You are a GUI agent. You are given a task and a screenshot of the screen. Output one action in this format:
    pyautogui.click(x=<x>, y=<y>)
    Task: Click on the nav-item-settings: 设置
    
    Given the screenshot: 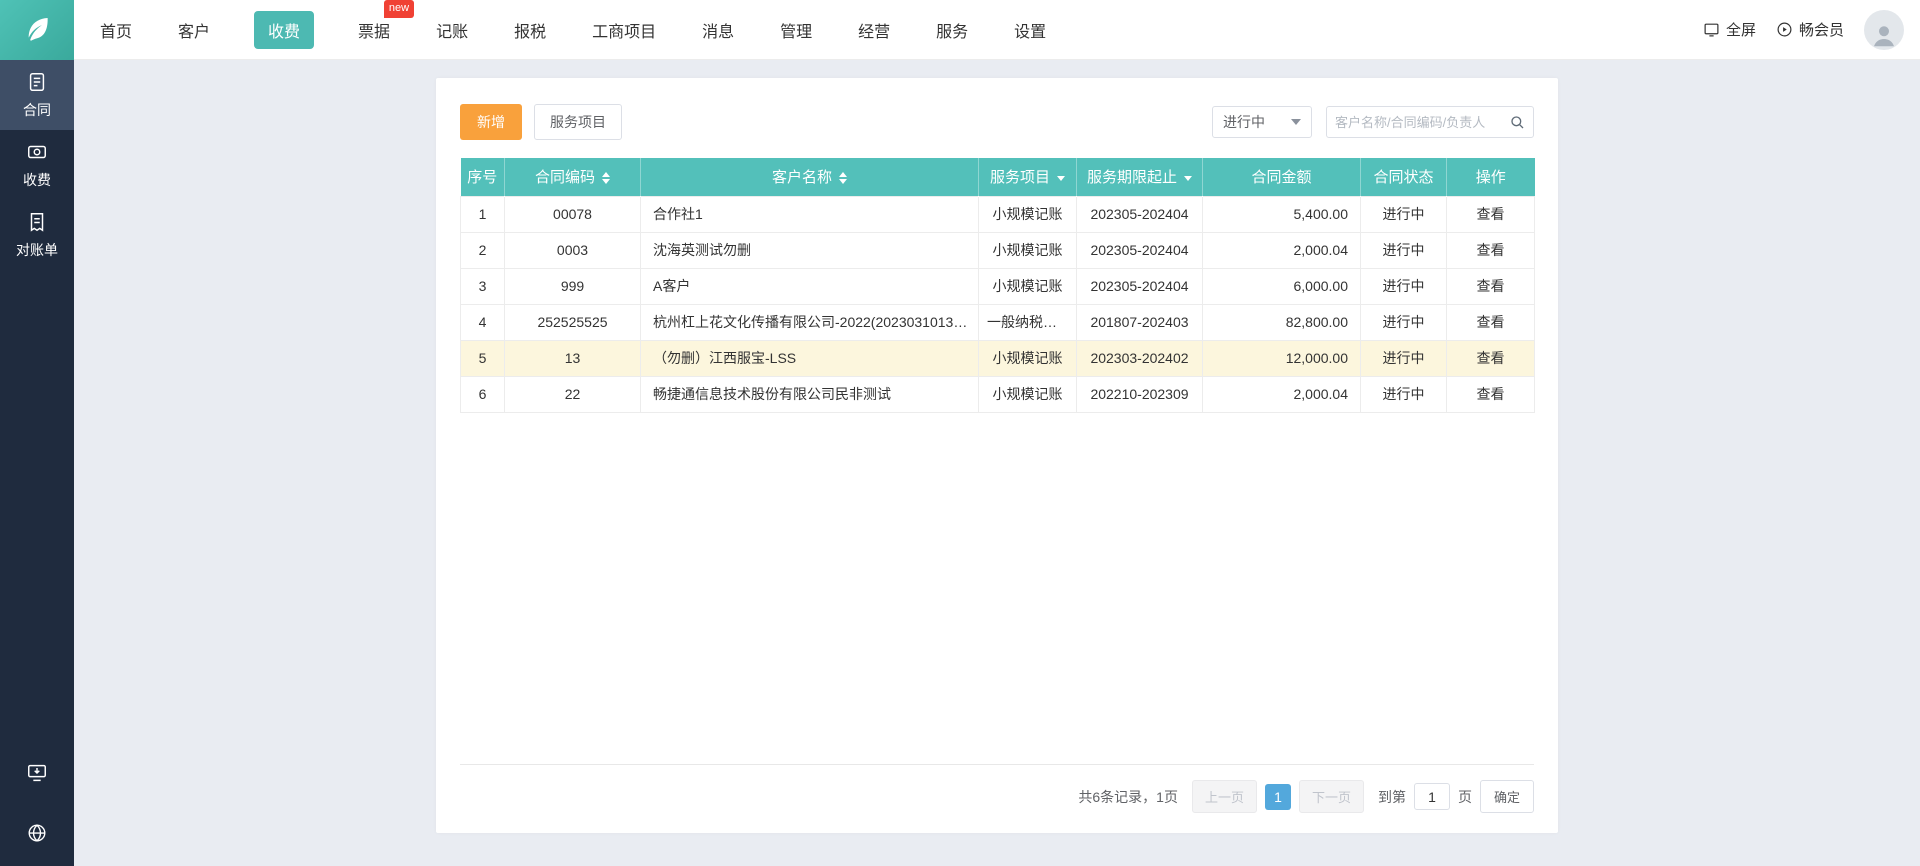 What is the action you would take?
    pyautogui.click(x=1030, y=30)
    